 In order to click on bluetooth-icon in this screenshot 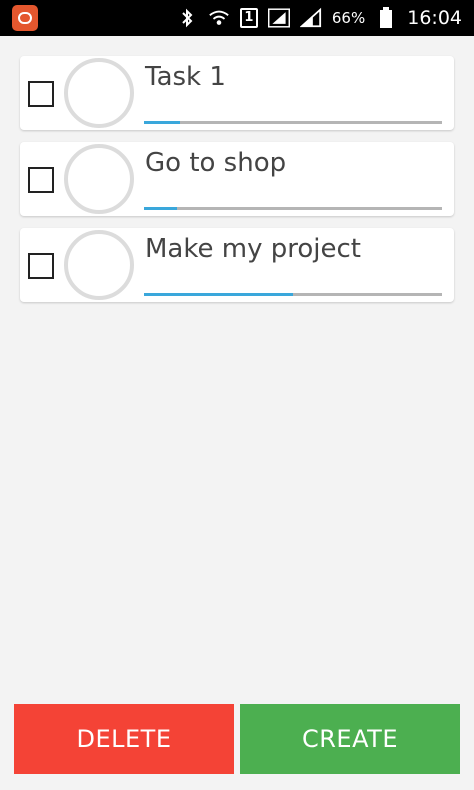, I will do `click(187, 18)`.